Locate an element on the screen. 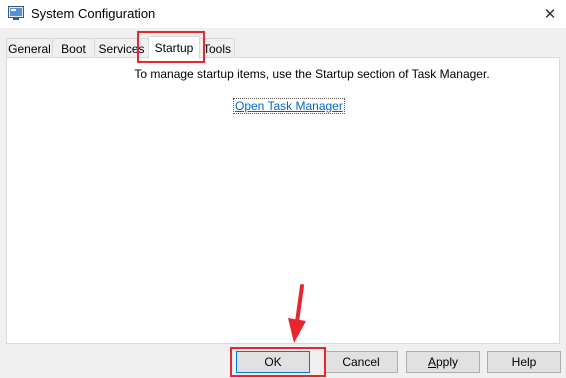  title-bar: System Configuration ✕ is located at coordinates (283, 14).